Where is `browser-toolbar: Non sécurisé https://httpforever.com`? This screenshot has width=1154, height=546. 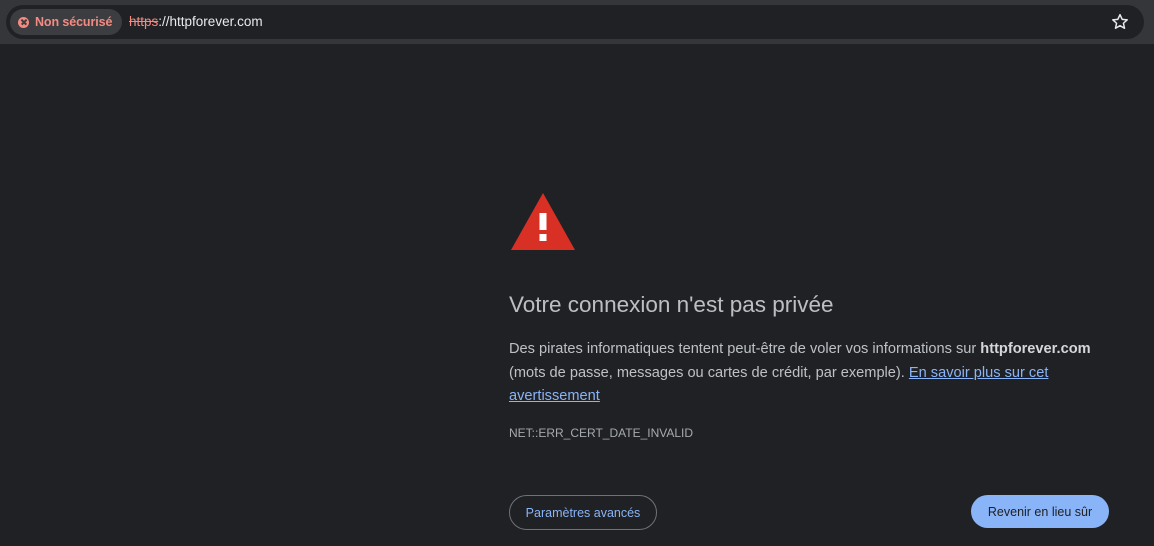 browser-toolbar: Non sécurisé https://httpforever.com is located at coordinates (577, 22).